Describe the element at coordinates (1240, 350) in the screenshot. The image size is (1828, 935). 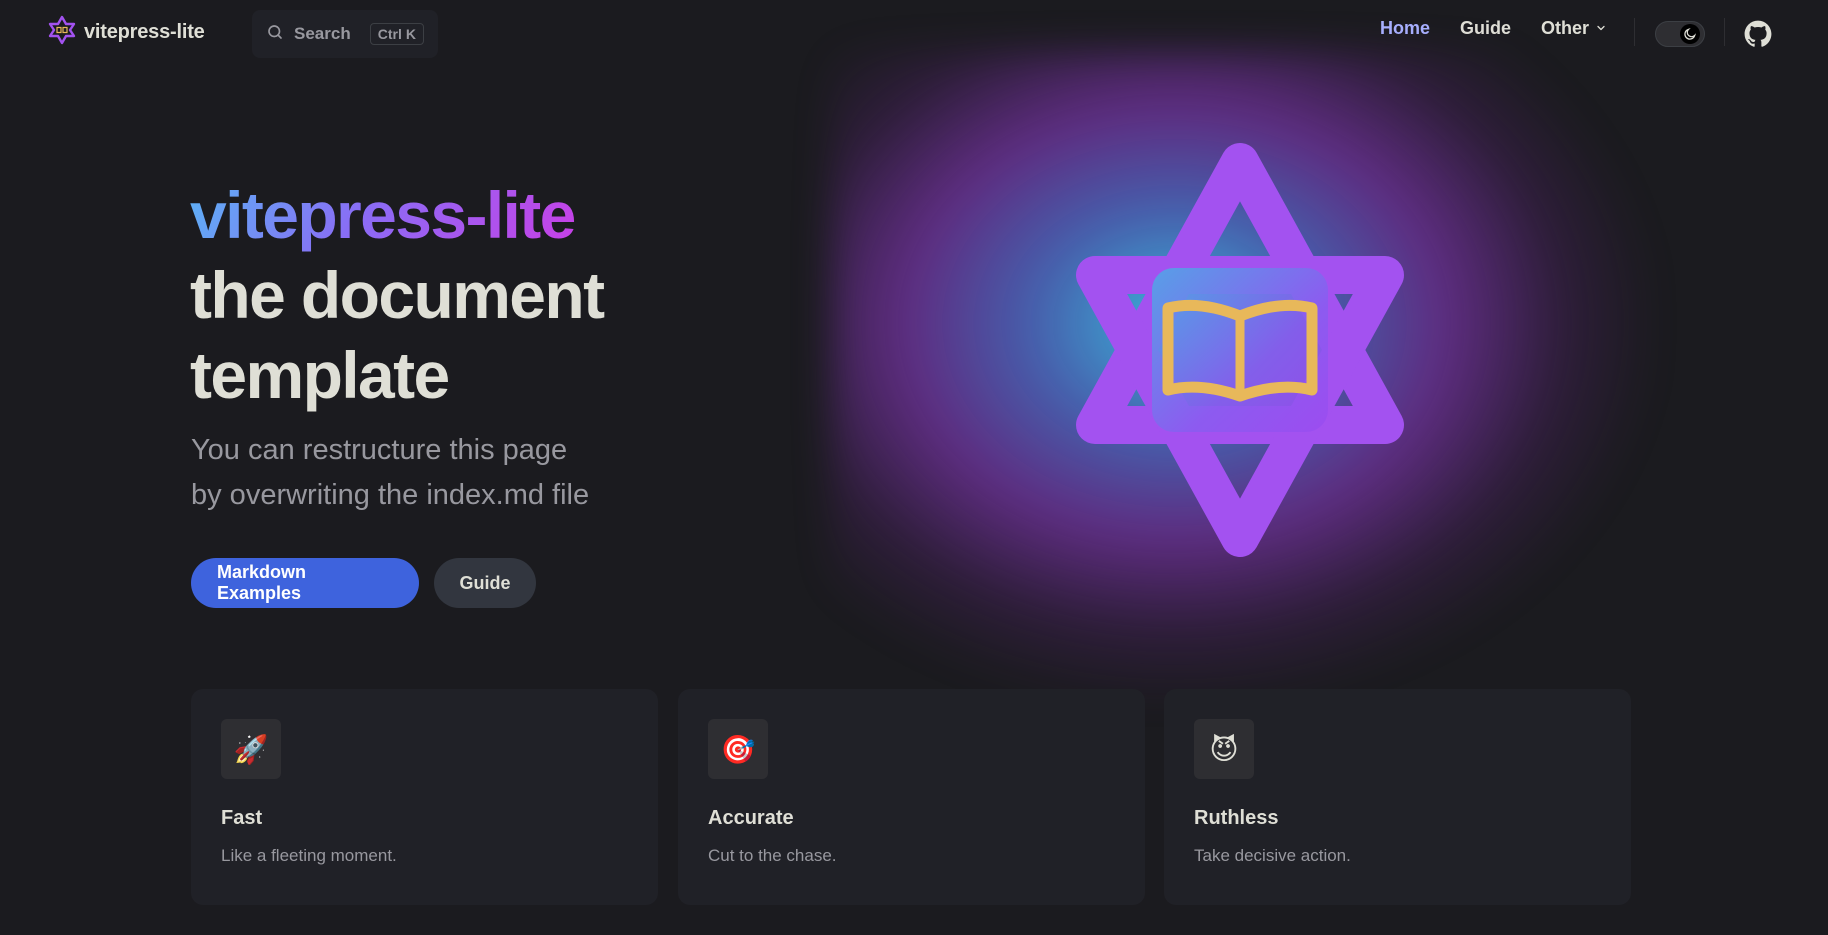
I see `star-of-david-book-logo` at that location.